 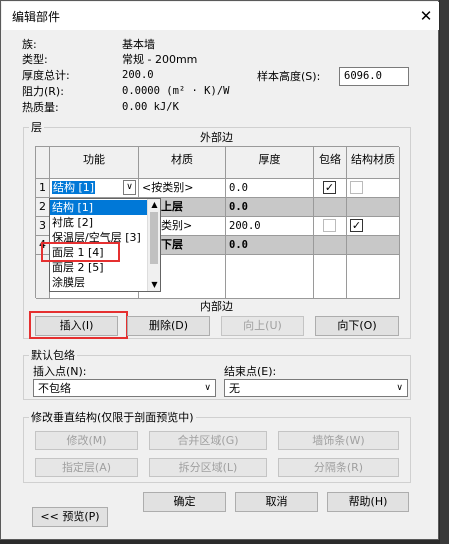 What do you see at coordinates (182, 188) in the screenshot?
I see `material-cell: <按类别>` at bounding box center [182, 188].